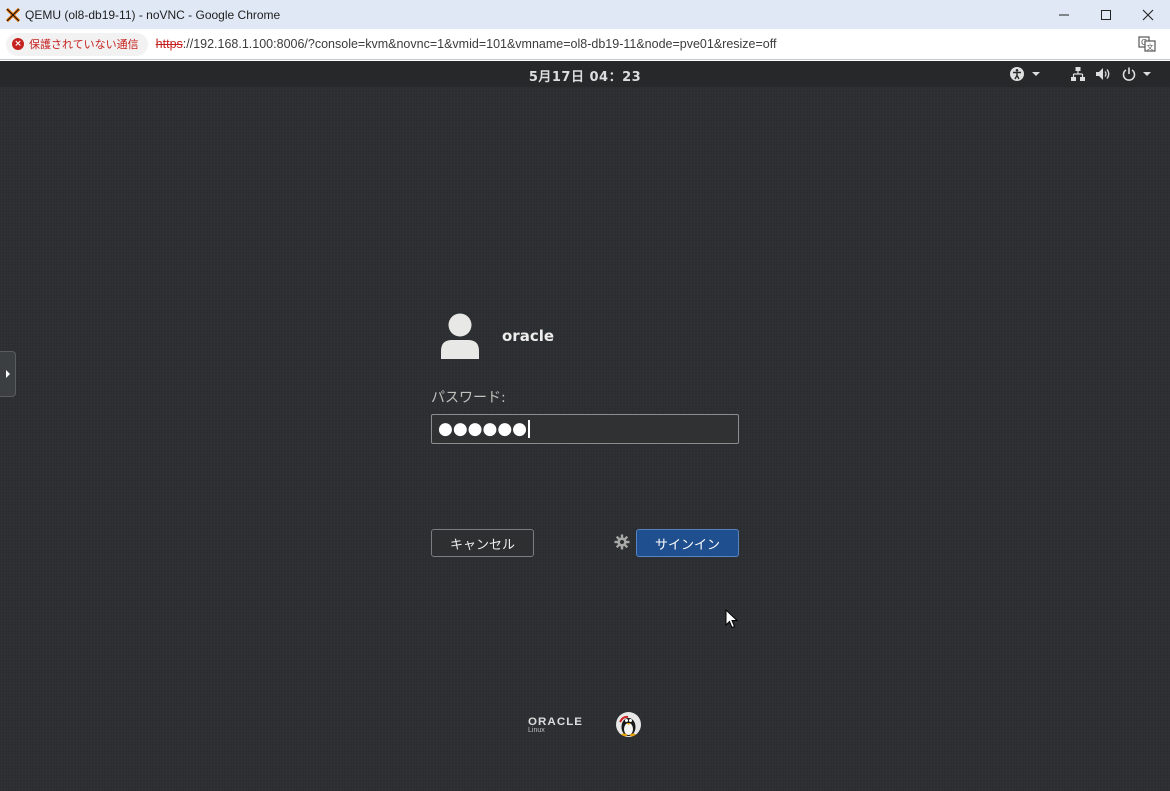 The width and height of the screenshot is (1170, 791). I want to click on accessibility-menu, so click(1025, 74).